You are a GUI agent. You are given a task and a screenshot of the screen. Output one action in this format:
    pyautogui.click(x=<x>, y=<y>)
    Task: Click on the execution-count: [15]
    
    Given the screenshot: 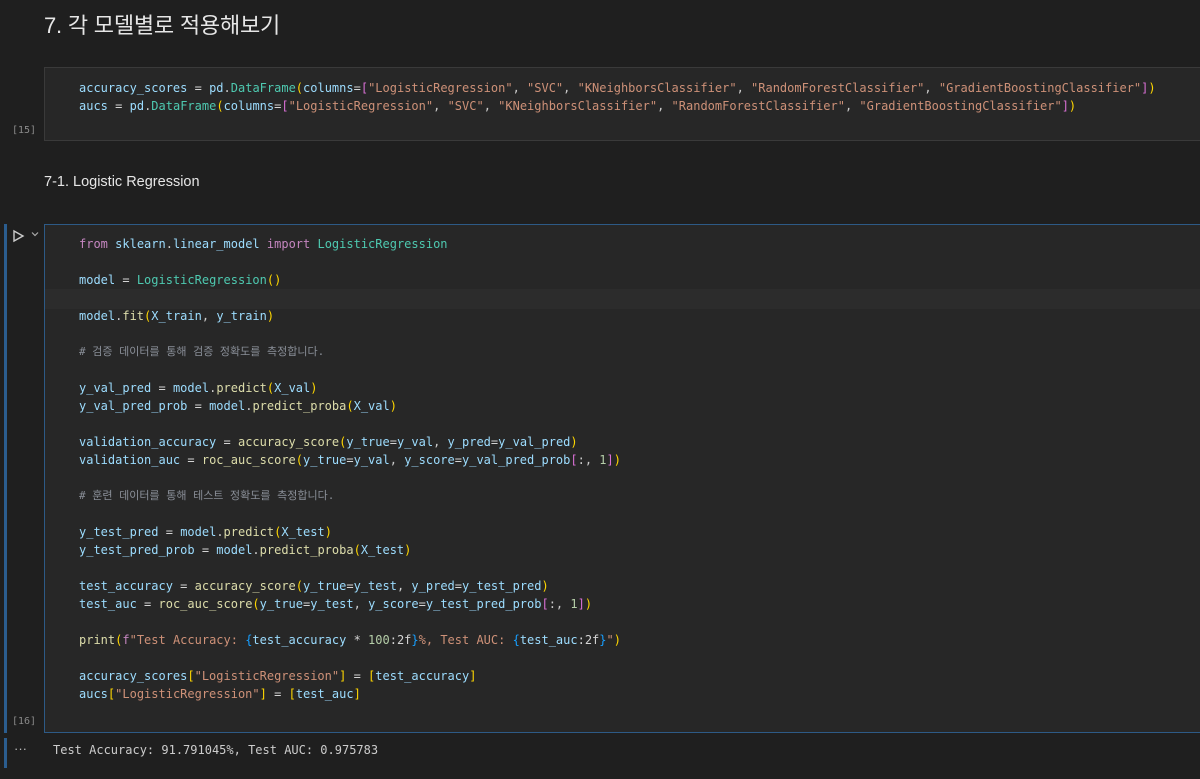 What is the action you would take?
    pyautogui.click(x=24, y=130)
    